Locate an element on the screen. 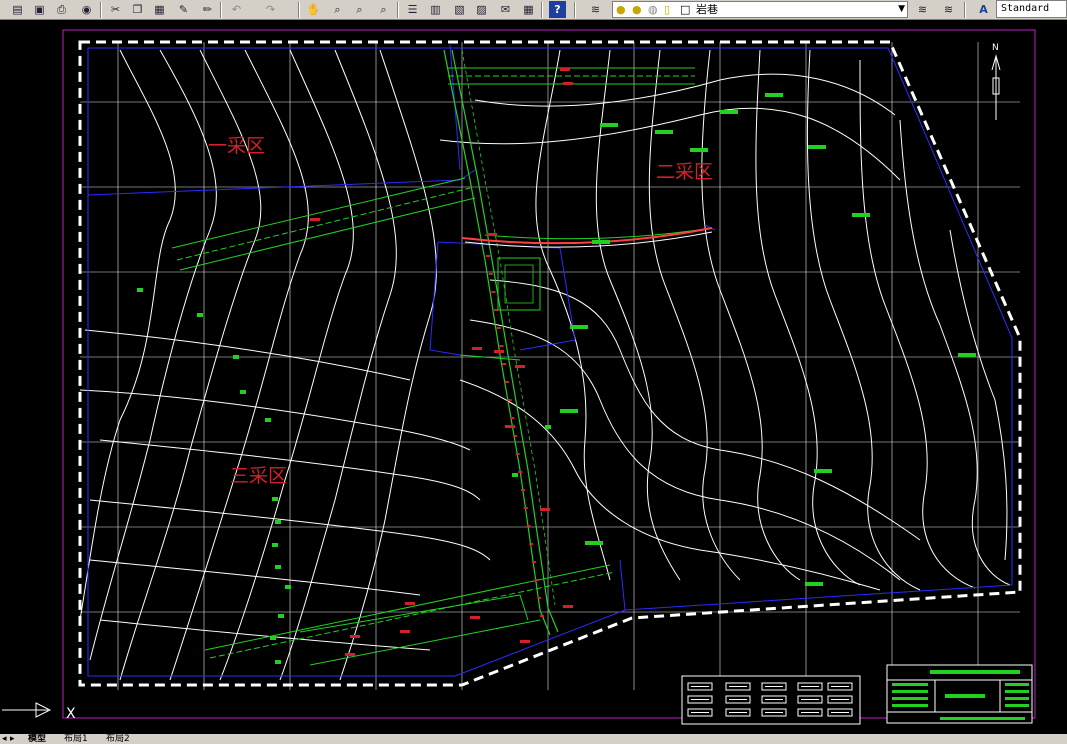  undo-icon: ↶ is located at coordinates (236, 9).